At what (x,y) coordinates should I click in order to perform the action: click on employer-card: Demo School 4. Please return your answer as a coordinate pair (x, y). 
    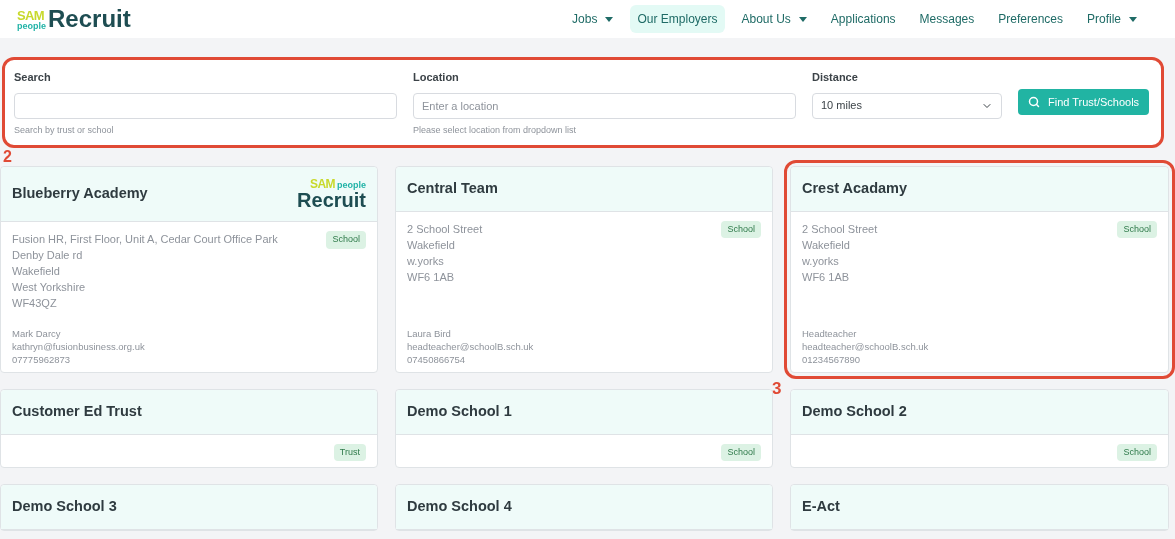
    Looking at the image, I should click on (584, 507).